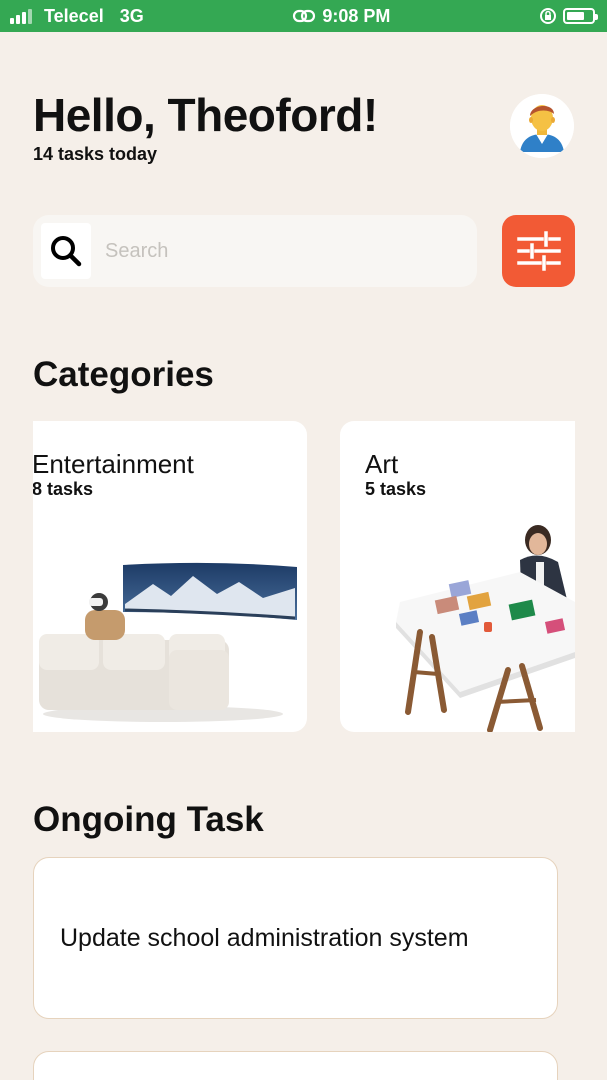 Image resolution: width=607 pixels, height=1080 pixels. Describe the element at coordinates (168, 642) in the screenshot. I see `entertainment-illustration` at that location.